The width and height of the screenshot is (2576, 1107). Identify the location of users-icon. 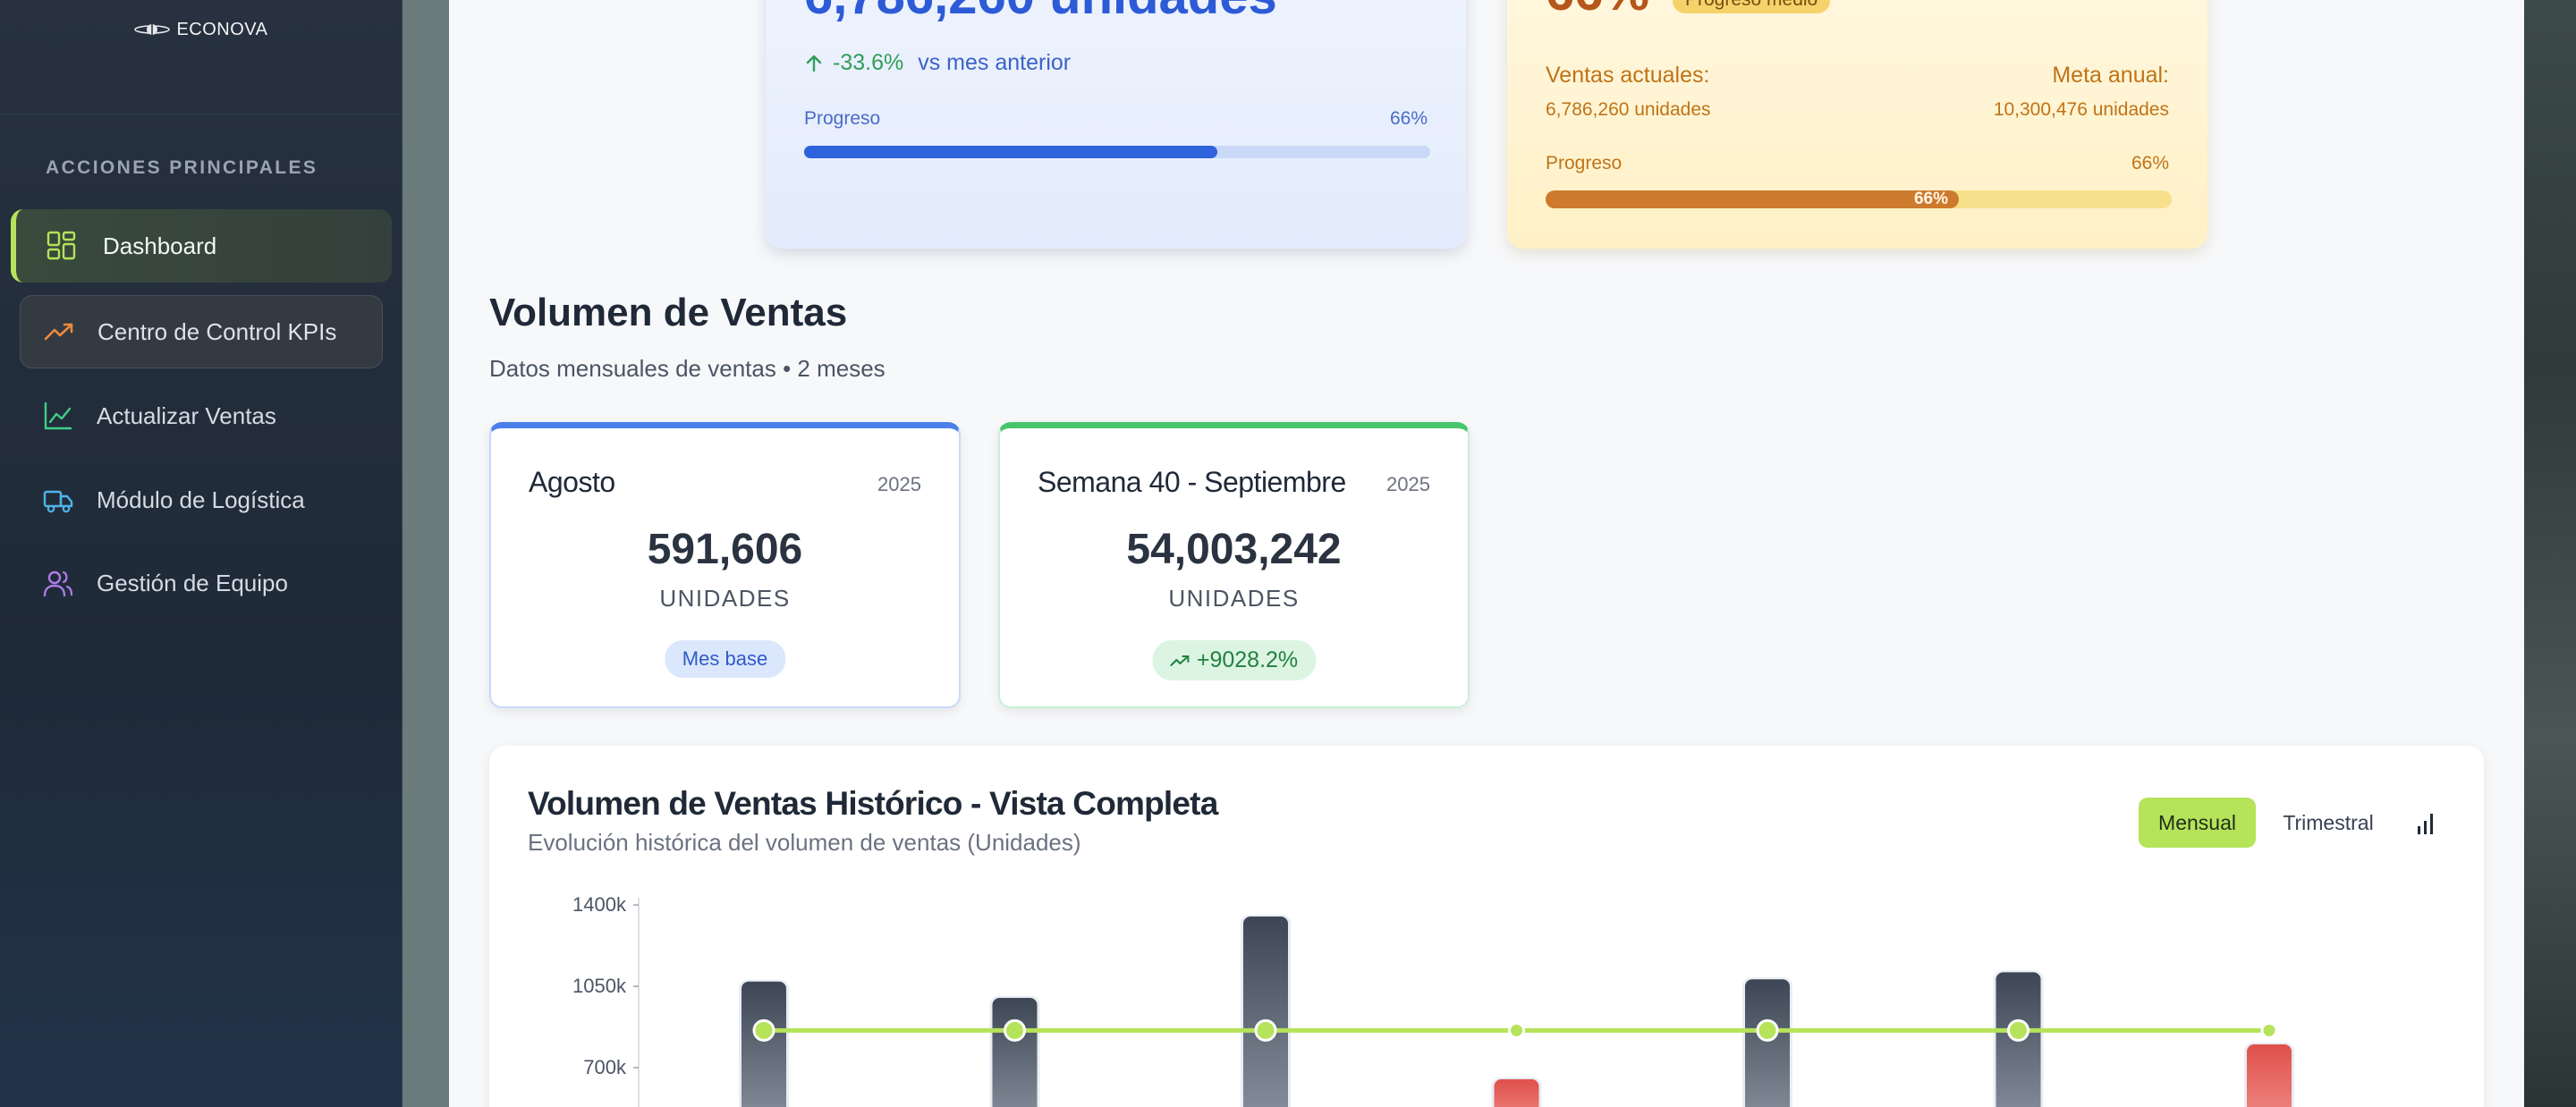
(58, 583).